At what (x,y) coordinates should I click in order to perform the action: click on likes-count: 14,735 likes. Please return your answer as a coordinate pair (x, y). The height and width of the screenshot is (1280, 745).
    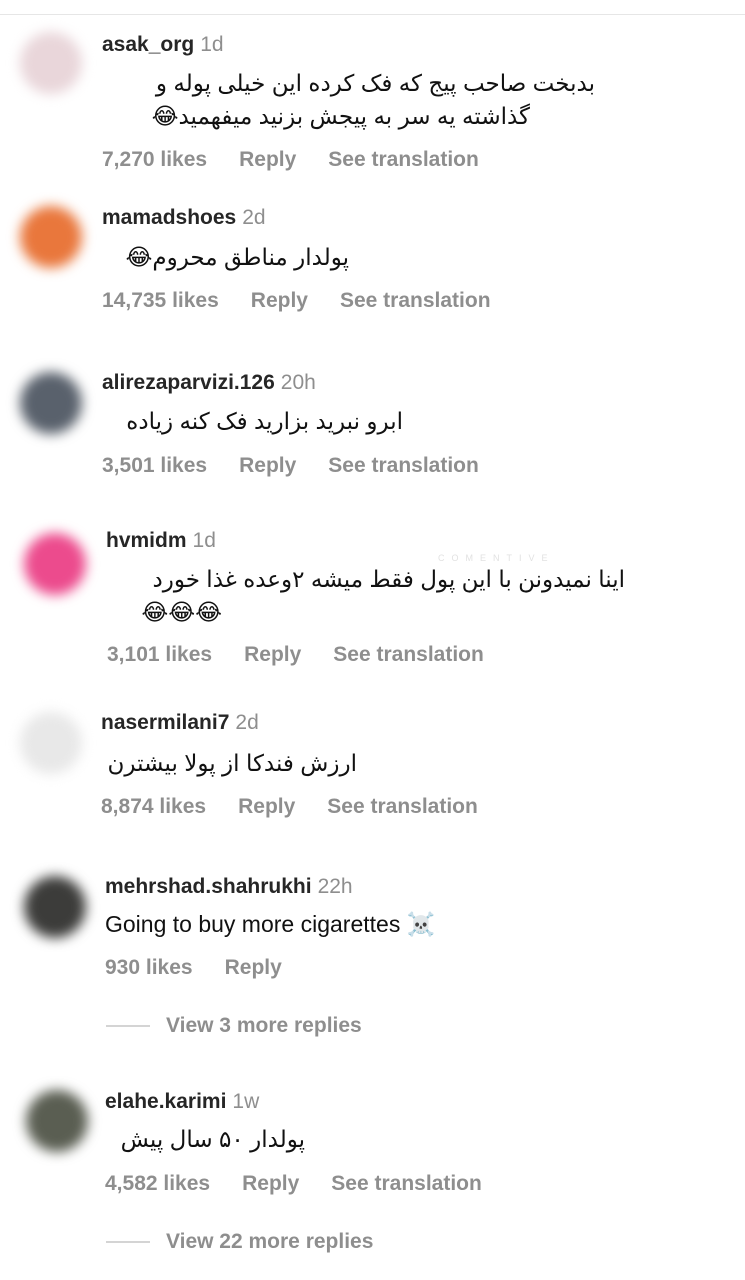
    Looking at the image, I should click on (160, 300).